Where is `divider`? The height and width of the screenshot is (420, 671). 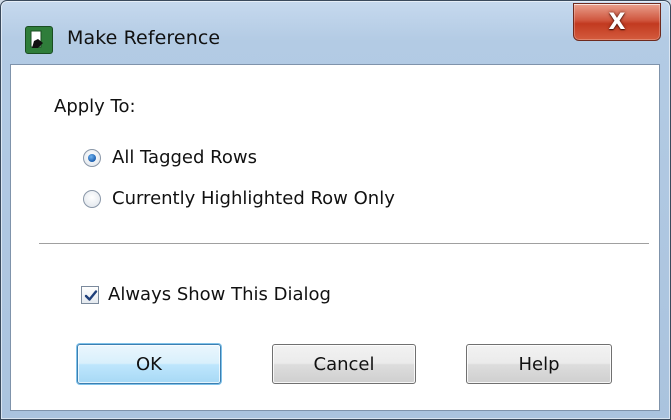 divider is located at coordinates (344, 243).